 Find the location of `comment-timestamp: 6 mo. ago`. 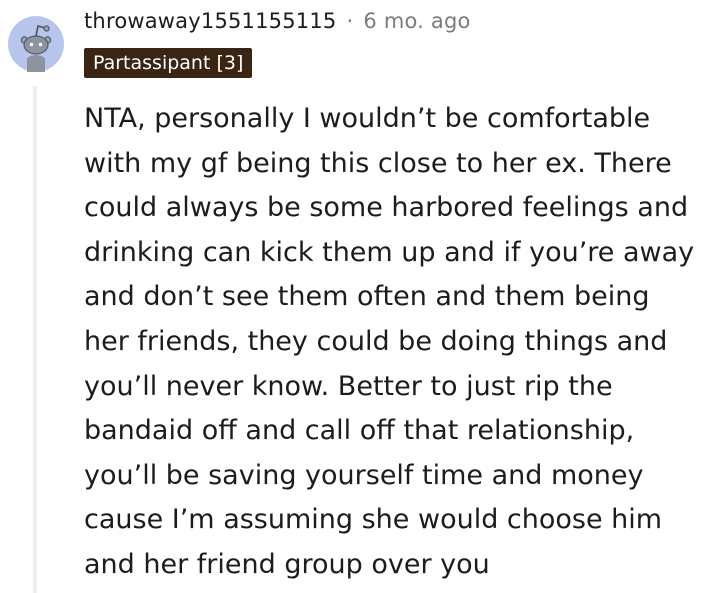

comment-timestamp: 6 mo. ago is located at coordinates (416, 21).